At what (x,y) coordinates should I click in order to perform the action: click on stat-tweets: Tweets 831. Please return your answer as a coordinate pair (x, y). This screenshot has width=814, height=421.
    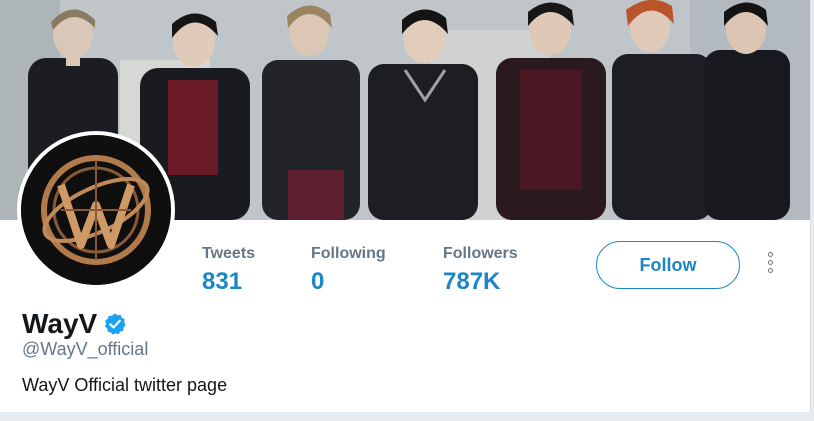
    Looking at the image, I should click on (228, 270).